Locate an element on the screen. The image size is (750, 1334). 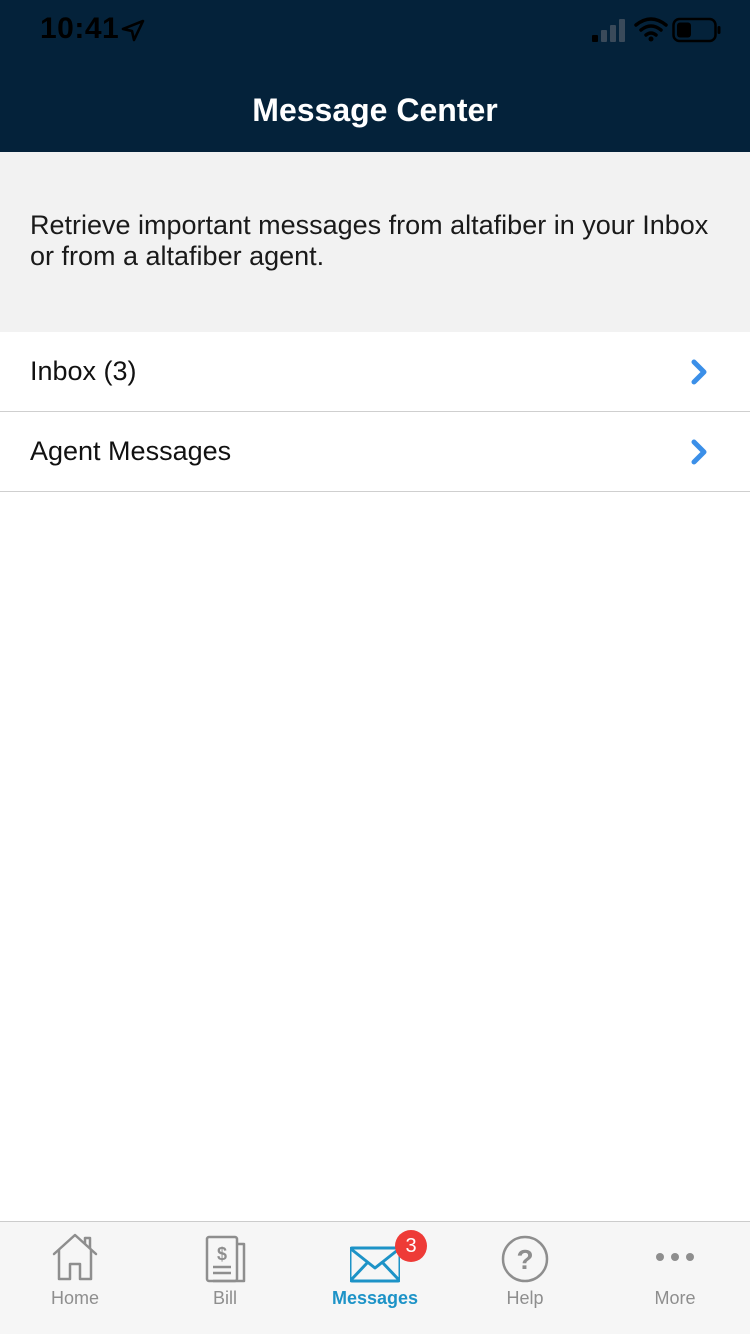
wifi-icon is located at coordinates (651, 29).